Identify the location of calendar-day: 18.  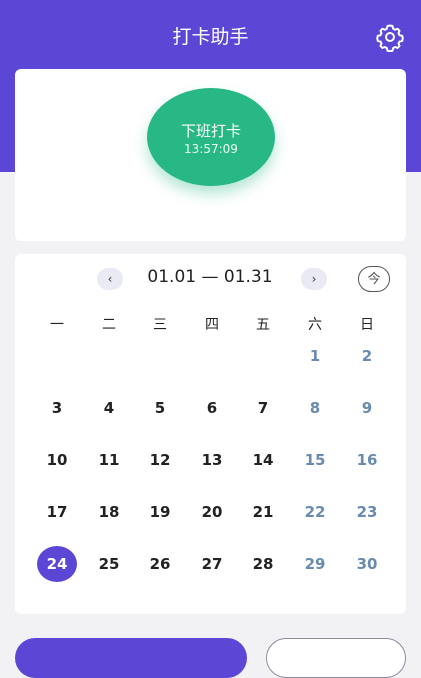
(109, 512).